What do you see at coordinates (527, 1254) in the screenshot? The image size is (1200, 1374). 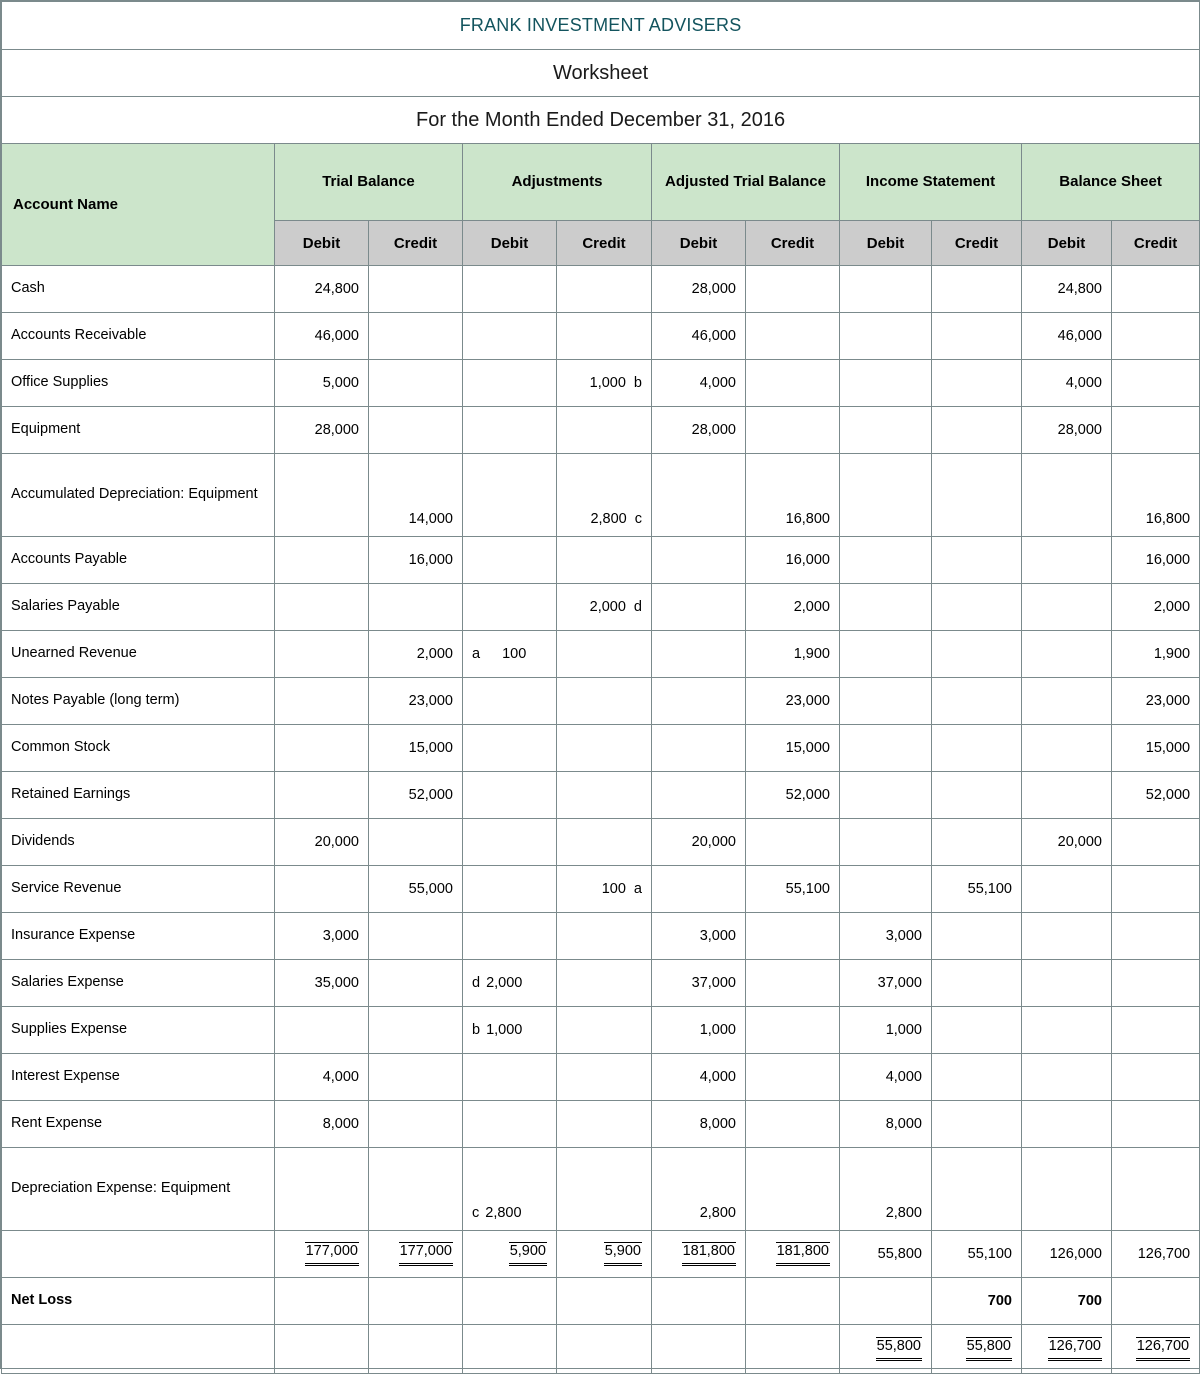 I see `double-rule: 5,900` at bounding box center [527, 1254].